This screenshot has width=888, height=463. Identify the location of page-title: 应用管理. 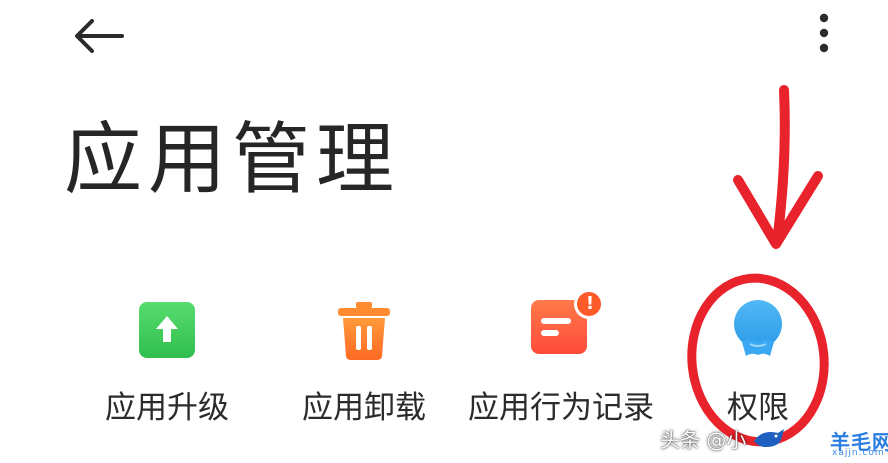
(232, 160).